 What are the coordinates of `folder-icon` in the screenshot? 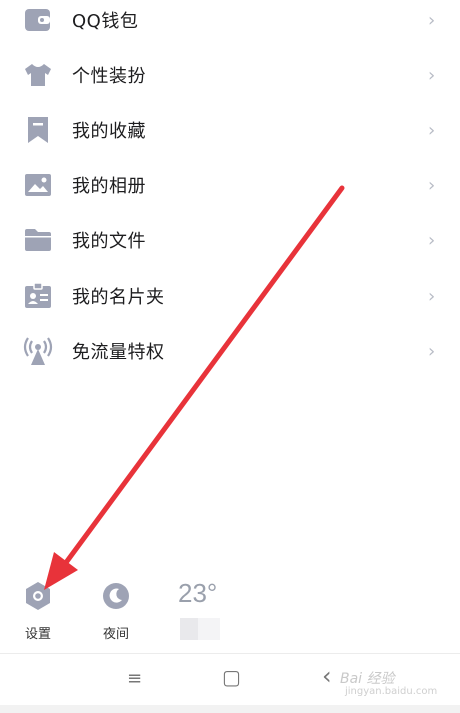 It's located at (38, 240).